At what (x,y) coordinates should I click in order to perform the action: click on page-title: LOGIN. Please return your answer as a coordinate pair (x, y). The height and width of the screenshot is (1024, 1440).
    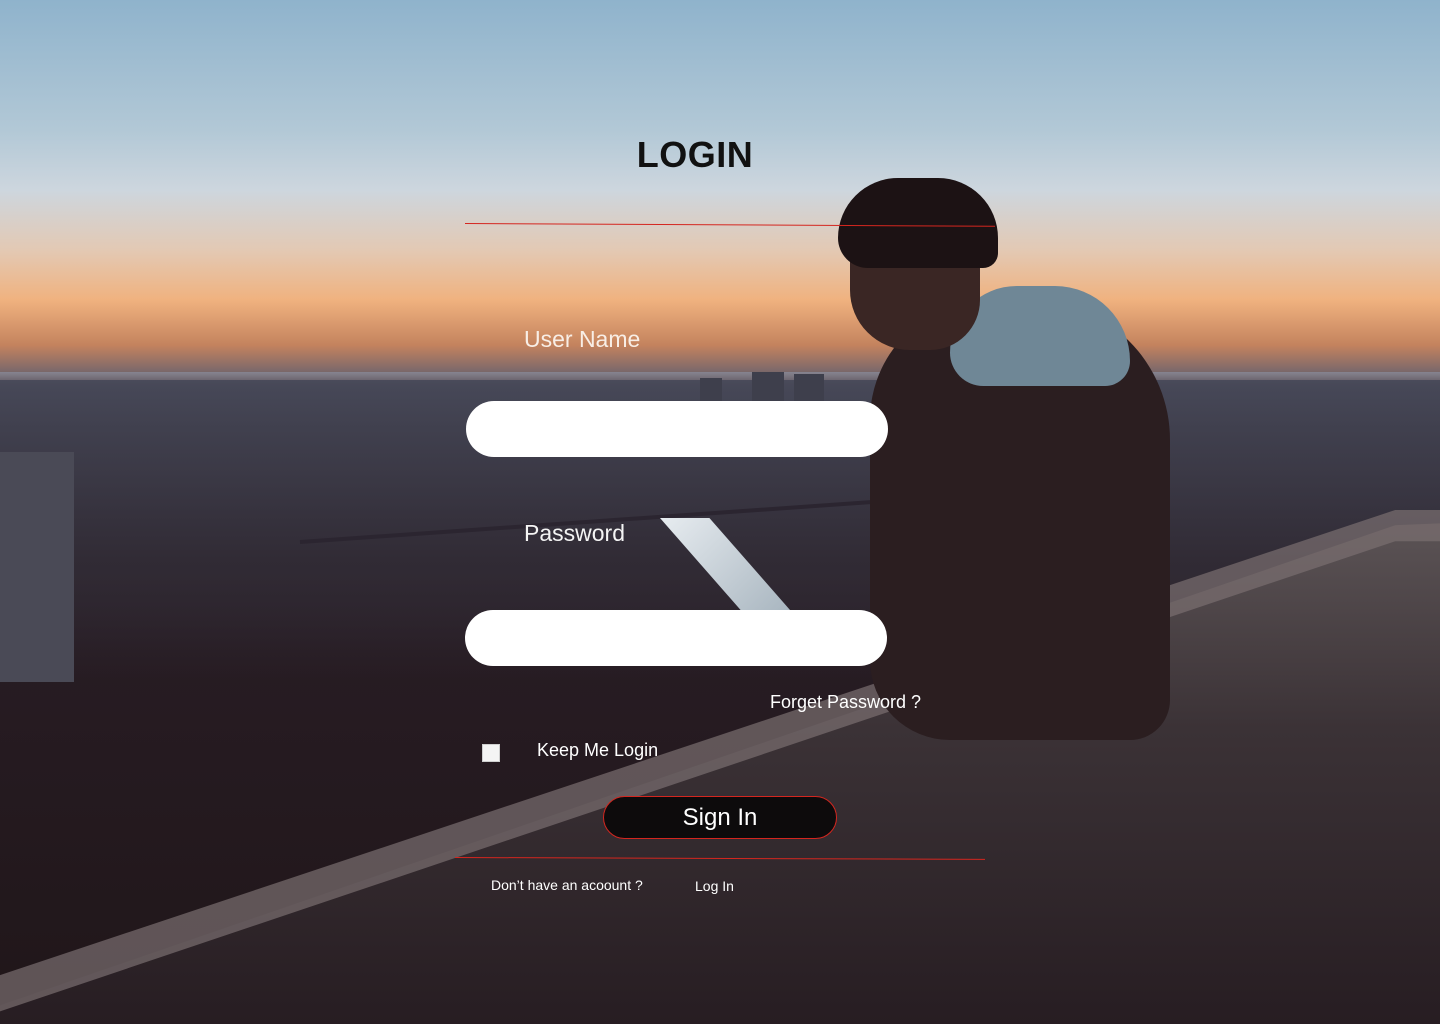
    Looking at the image, I should click on (695, 154).